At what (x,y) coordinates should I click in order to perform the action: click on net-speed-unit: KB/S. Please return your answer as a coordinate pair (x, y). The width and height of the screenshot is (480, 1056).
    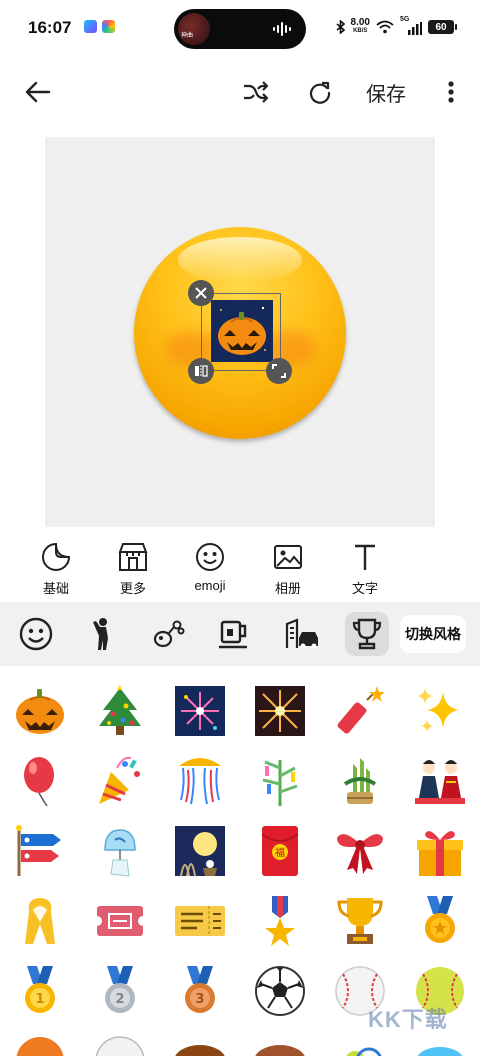
    Looking at the image, I should click on (360, 31).